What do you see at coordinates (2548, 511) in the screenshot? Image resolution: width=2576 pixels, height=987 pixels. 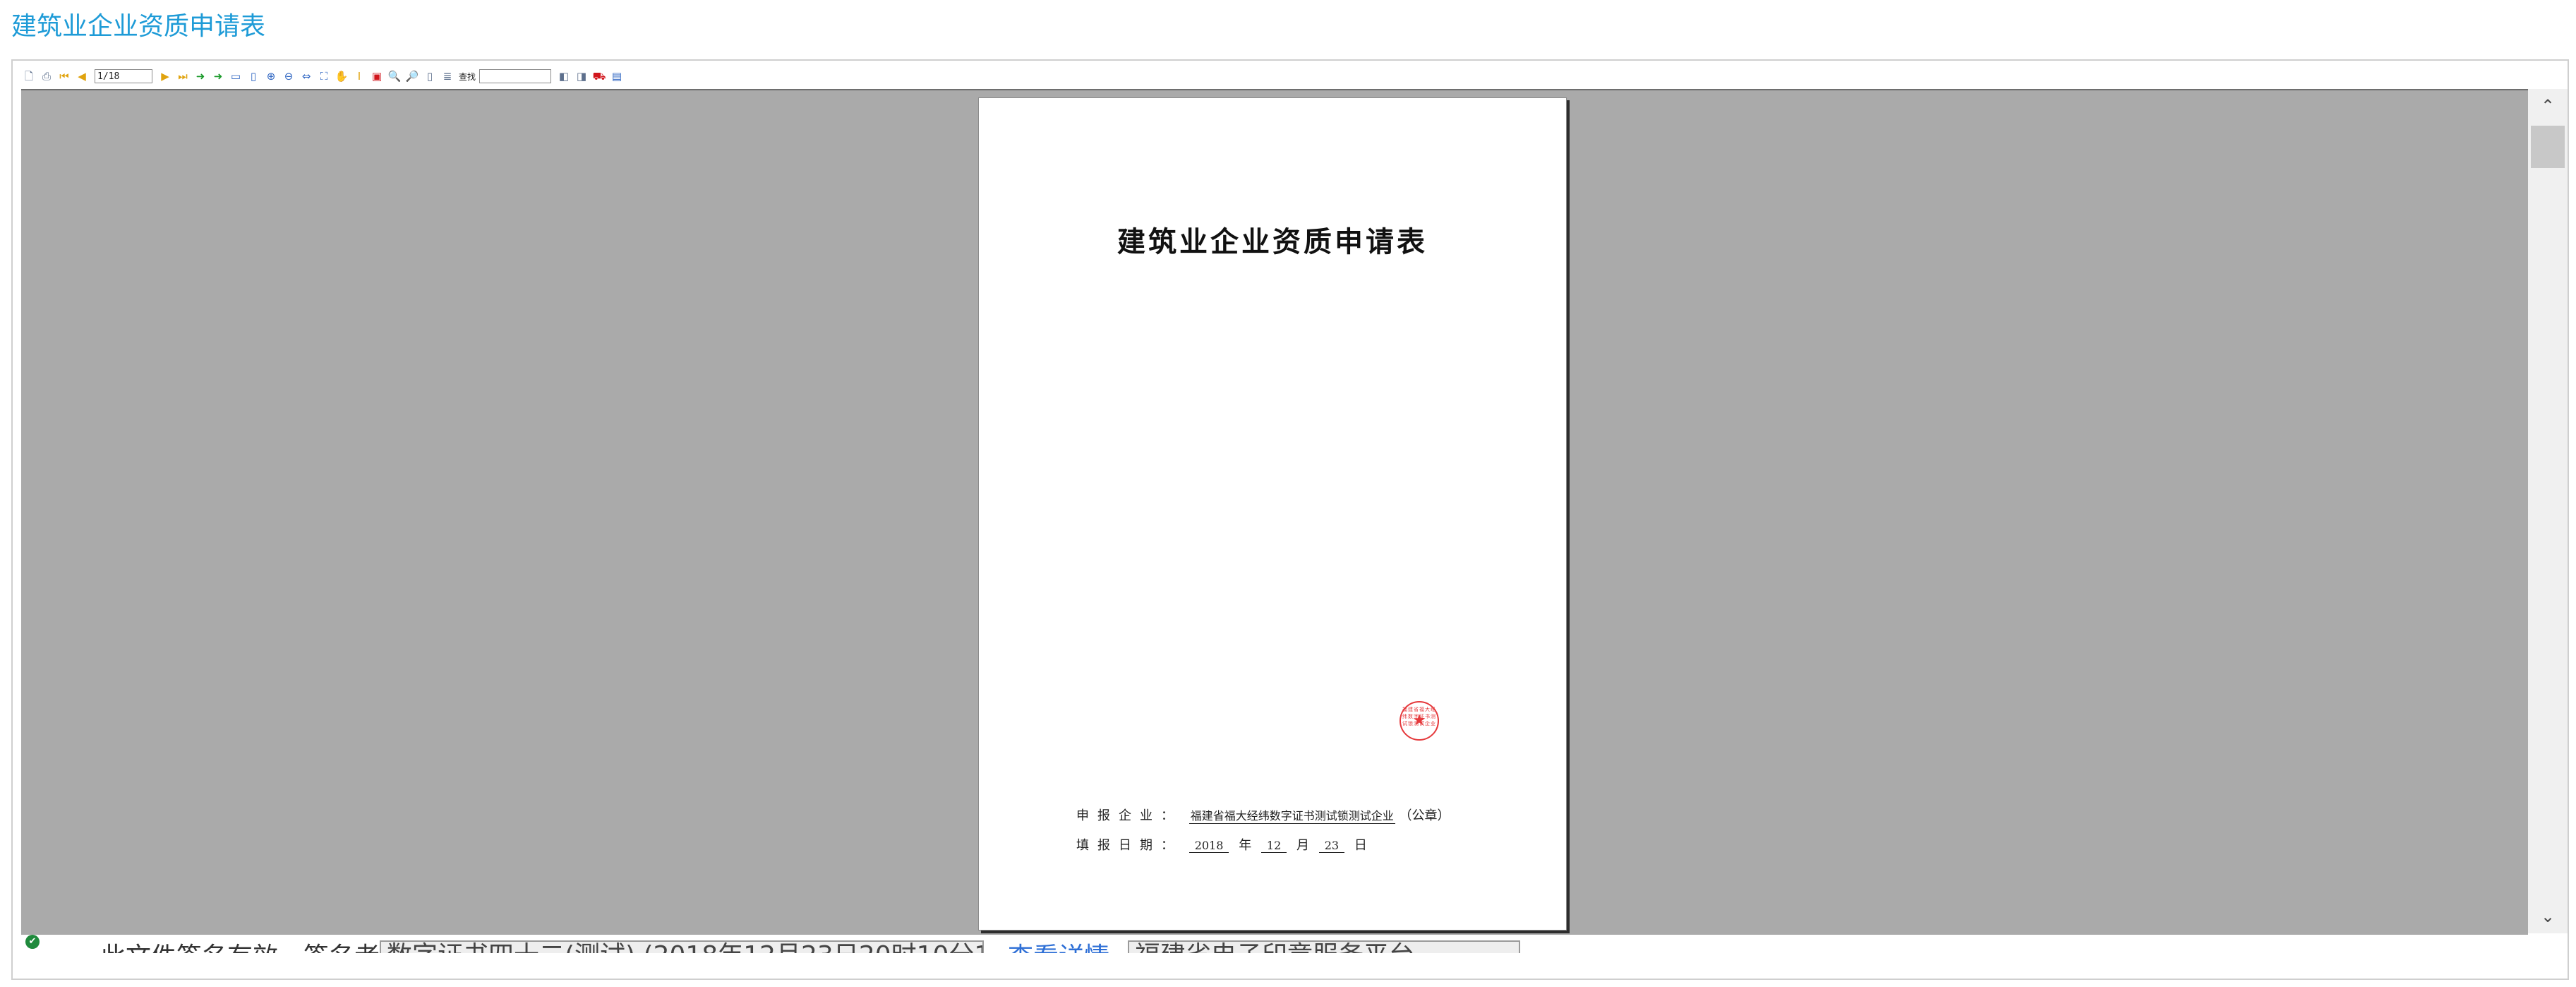 I see `vertical-scrollbar: ⌃ ⌄` at bounding box center [2548, 511].